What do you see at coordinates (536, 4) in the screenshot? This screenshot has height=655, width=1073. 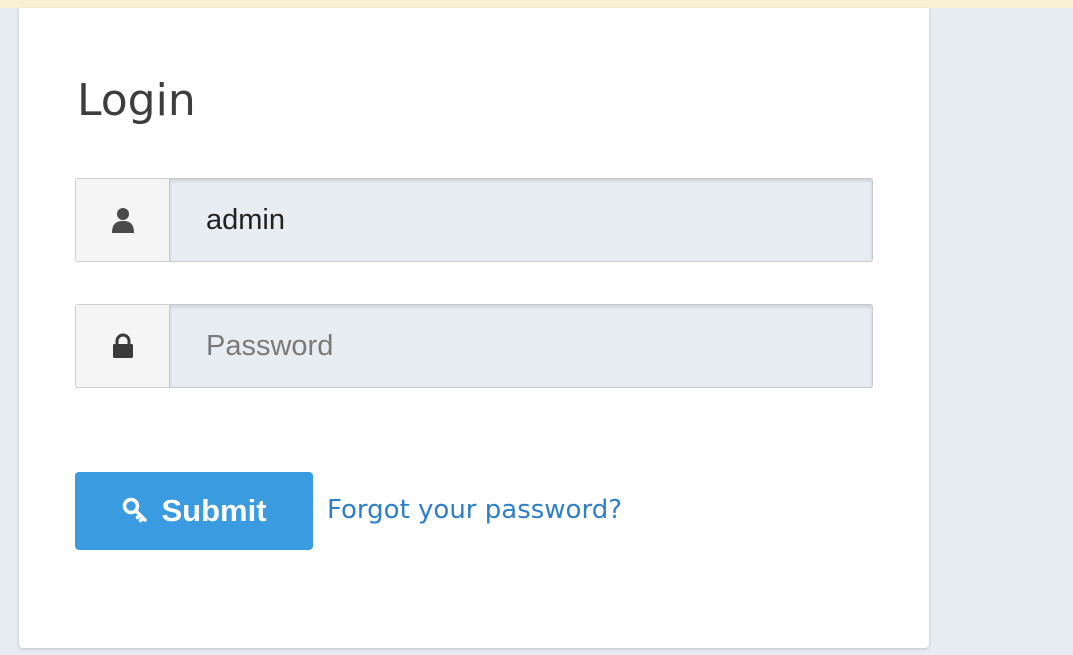 I see `top-banner` at bounding box center [536, 4].